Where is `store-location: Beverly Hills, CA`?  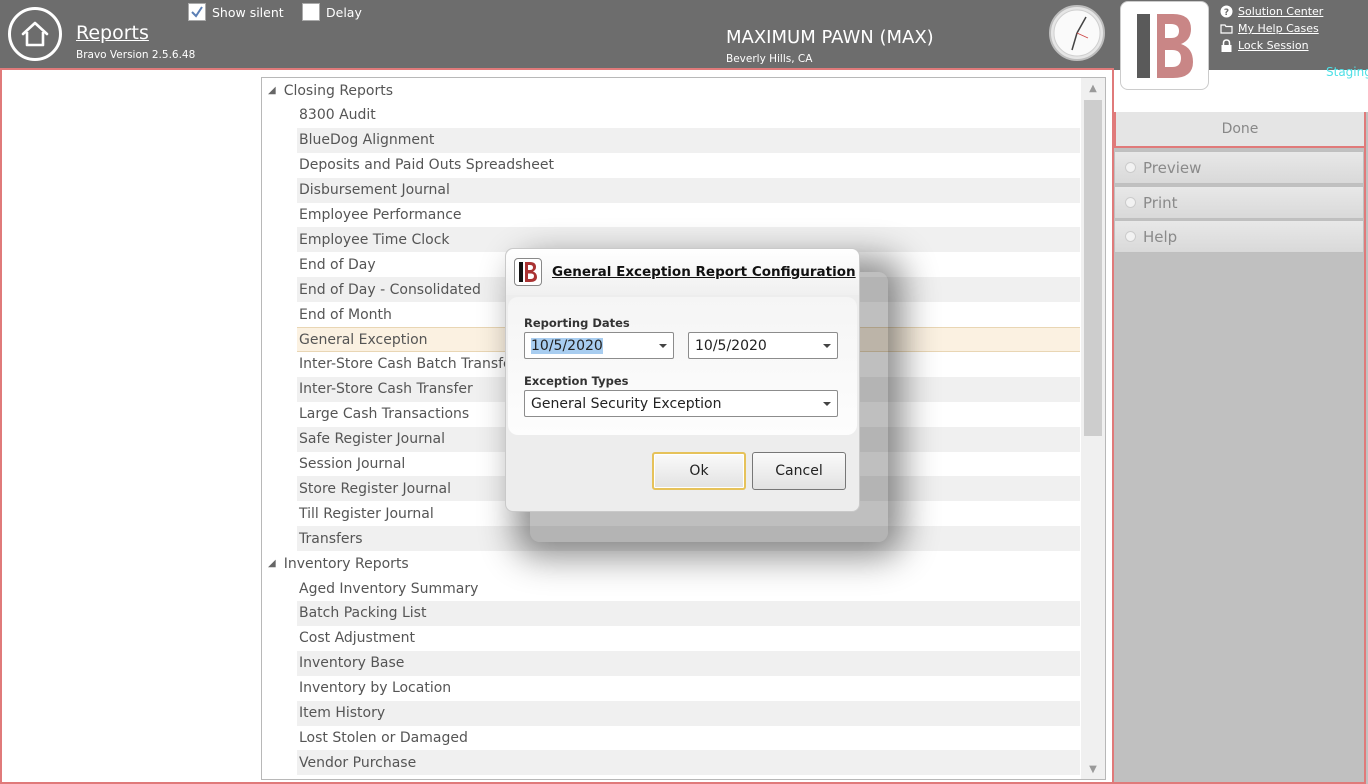
store-location: Beverly Hills, CA is located at coordinates (769, 59).